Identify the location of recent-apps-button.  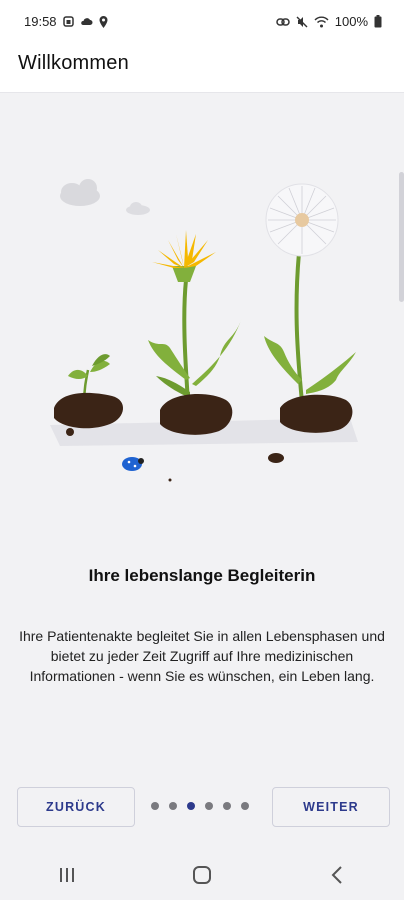
(67, 875).